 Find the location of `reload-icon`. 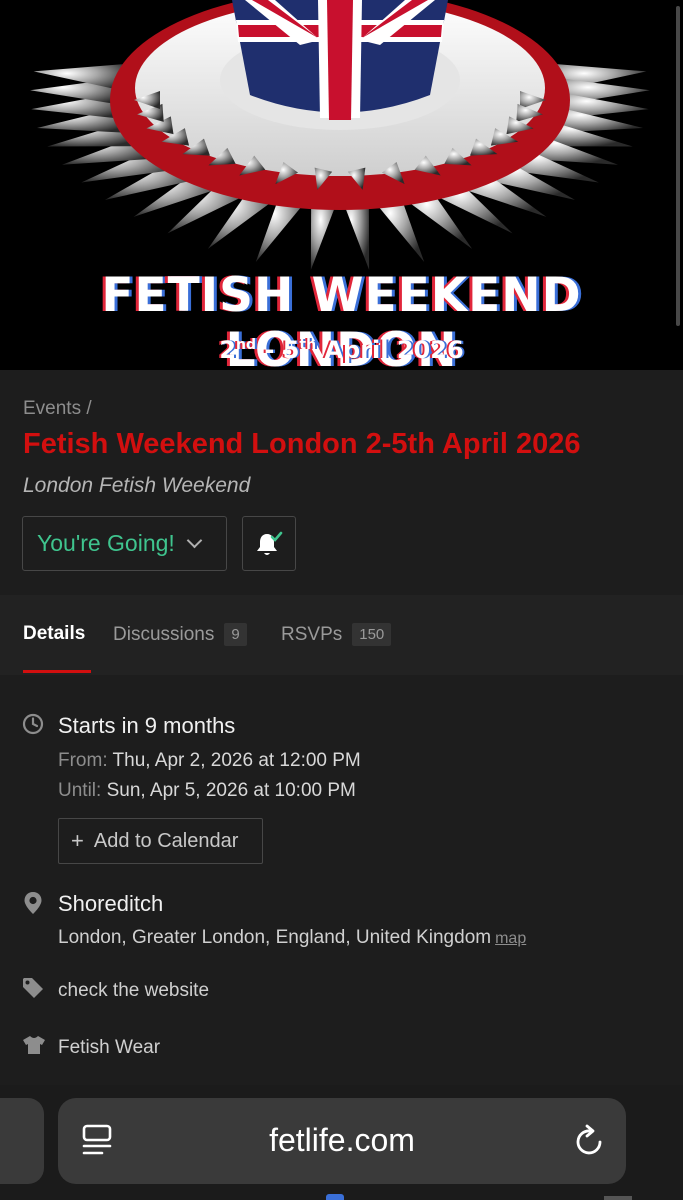

reload-icon is located at coordinates (590, 1141).